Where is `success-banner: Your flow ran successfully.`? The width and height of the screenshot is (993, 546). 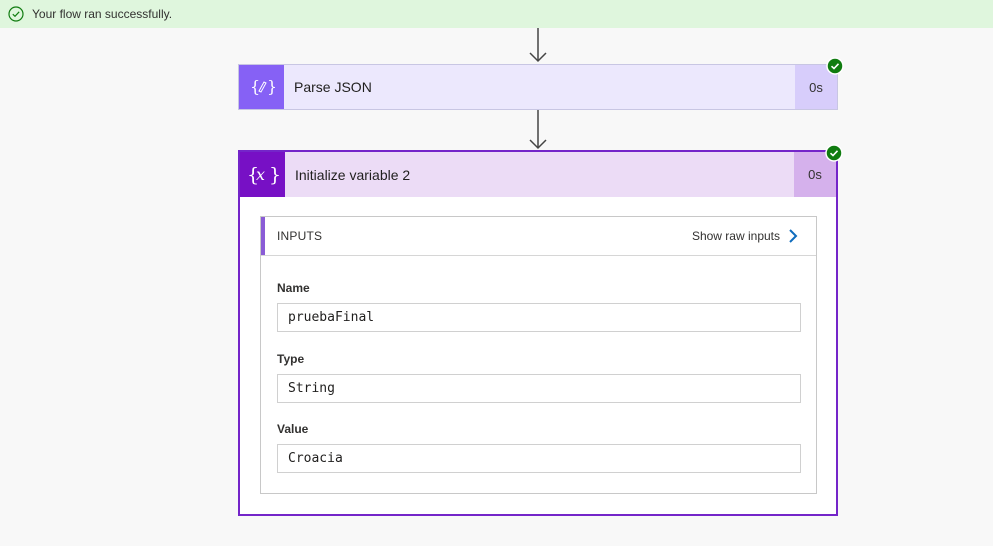
success-banner: Your flow ran successfully. is located at coordinates (496, 14).